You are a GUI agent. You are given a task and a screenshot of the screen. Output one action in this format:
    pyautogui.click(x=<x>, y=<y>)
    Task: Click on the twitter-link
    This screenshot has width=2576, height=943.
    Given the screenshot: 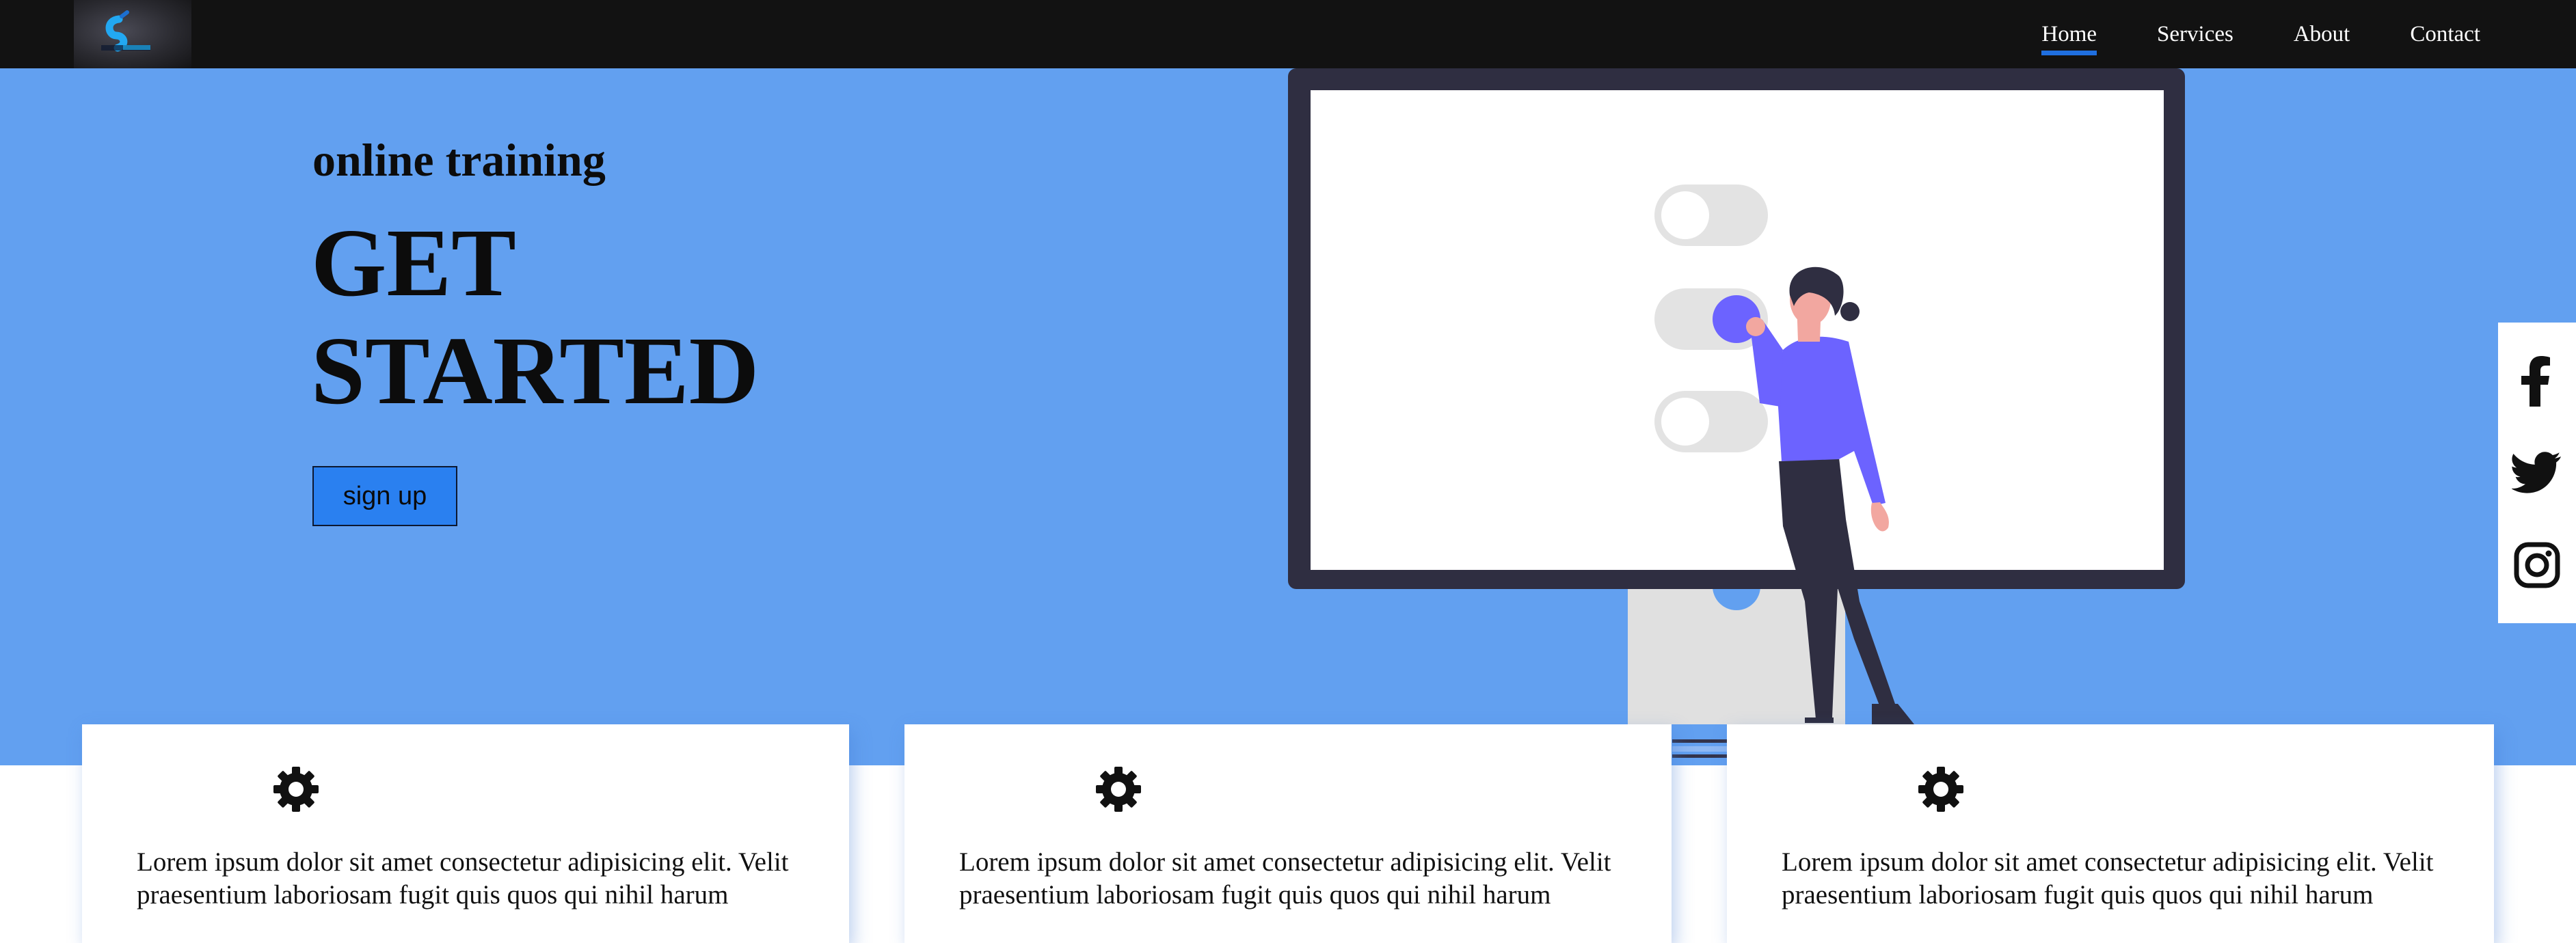 What is the action you would take?
    pyautogui.click(x=2537, y=473)
    